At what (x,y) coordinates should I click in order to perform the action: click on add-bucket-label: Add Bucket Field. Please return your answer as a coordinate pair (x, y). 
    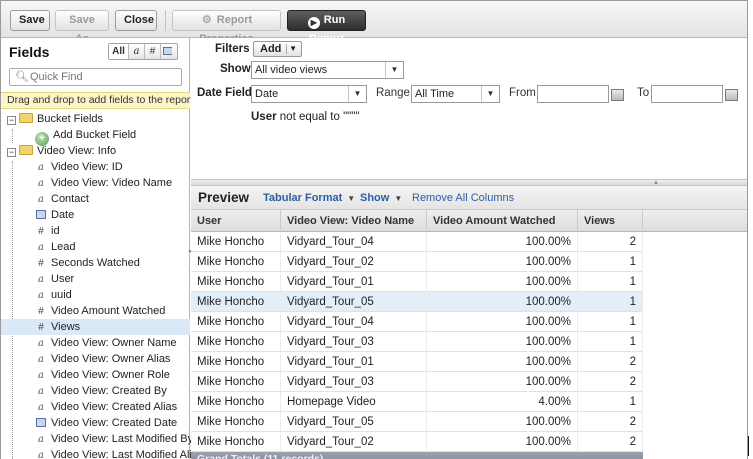
    Looking at the image, I should click on (95, 135).